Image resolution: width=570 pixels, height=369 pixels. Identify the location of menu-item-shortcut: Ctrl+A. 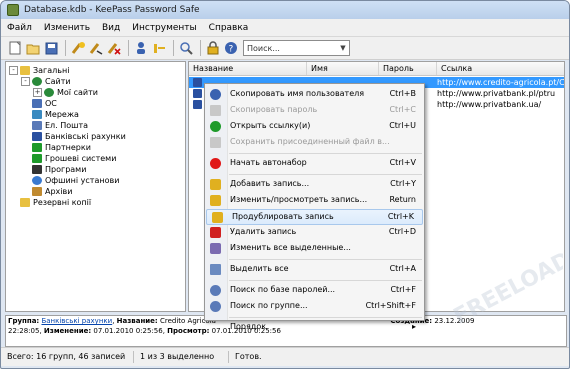
(402, 268).